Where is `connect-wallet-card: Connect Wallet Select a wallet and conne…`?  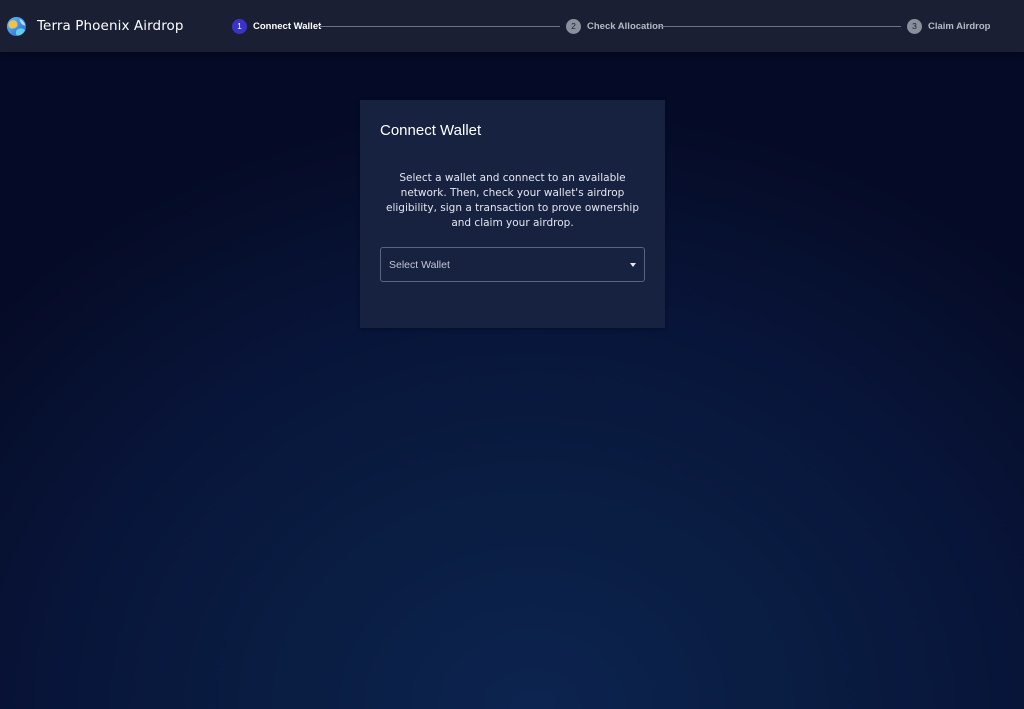
connect-wallet-card: Connect Wallet Select a wallet and conne… is located at coordinates (512, 214).